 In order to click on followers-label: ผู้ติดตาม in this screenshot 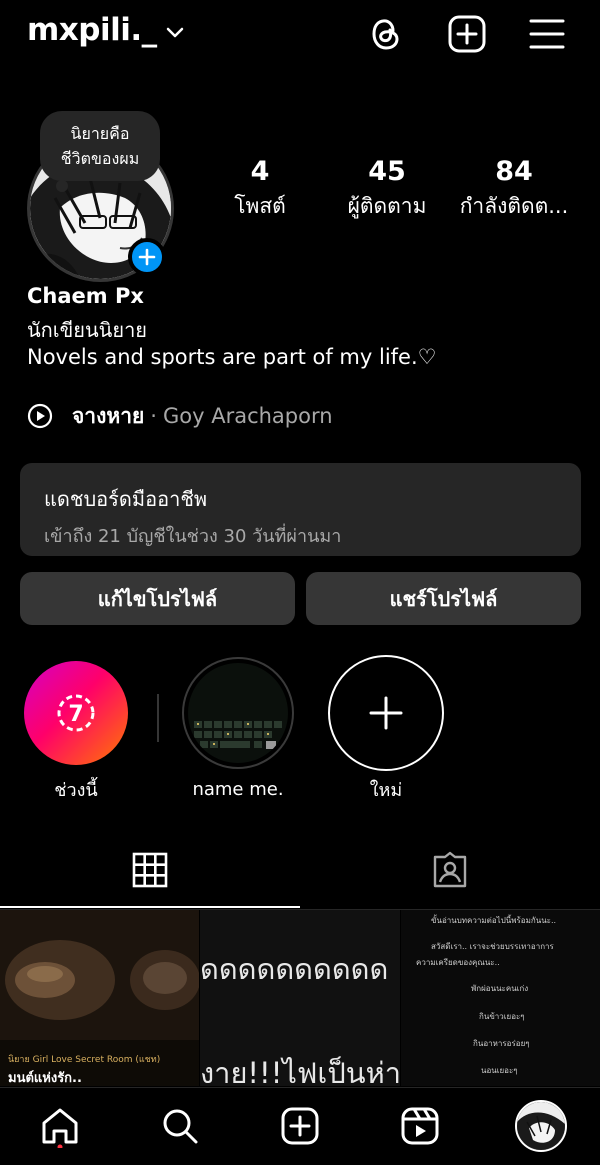, I will do `click(387, 206)`.